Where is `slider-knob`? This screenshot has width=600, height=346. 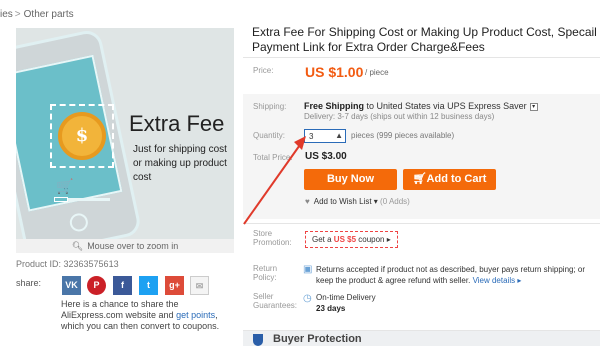 slider-knob is located at coordinates (61, 199).